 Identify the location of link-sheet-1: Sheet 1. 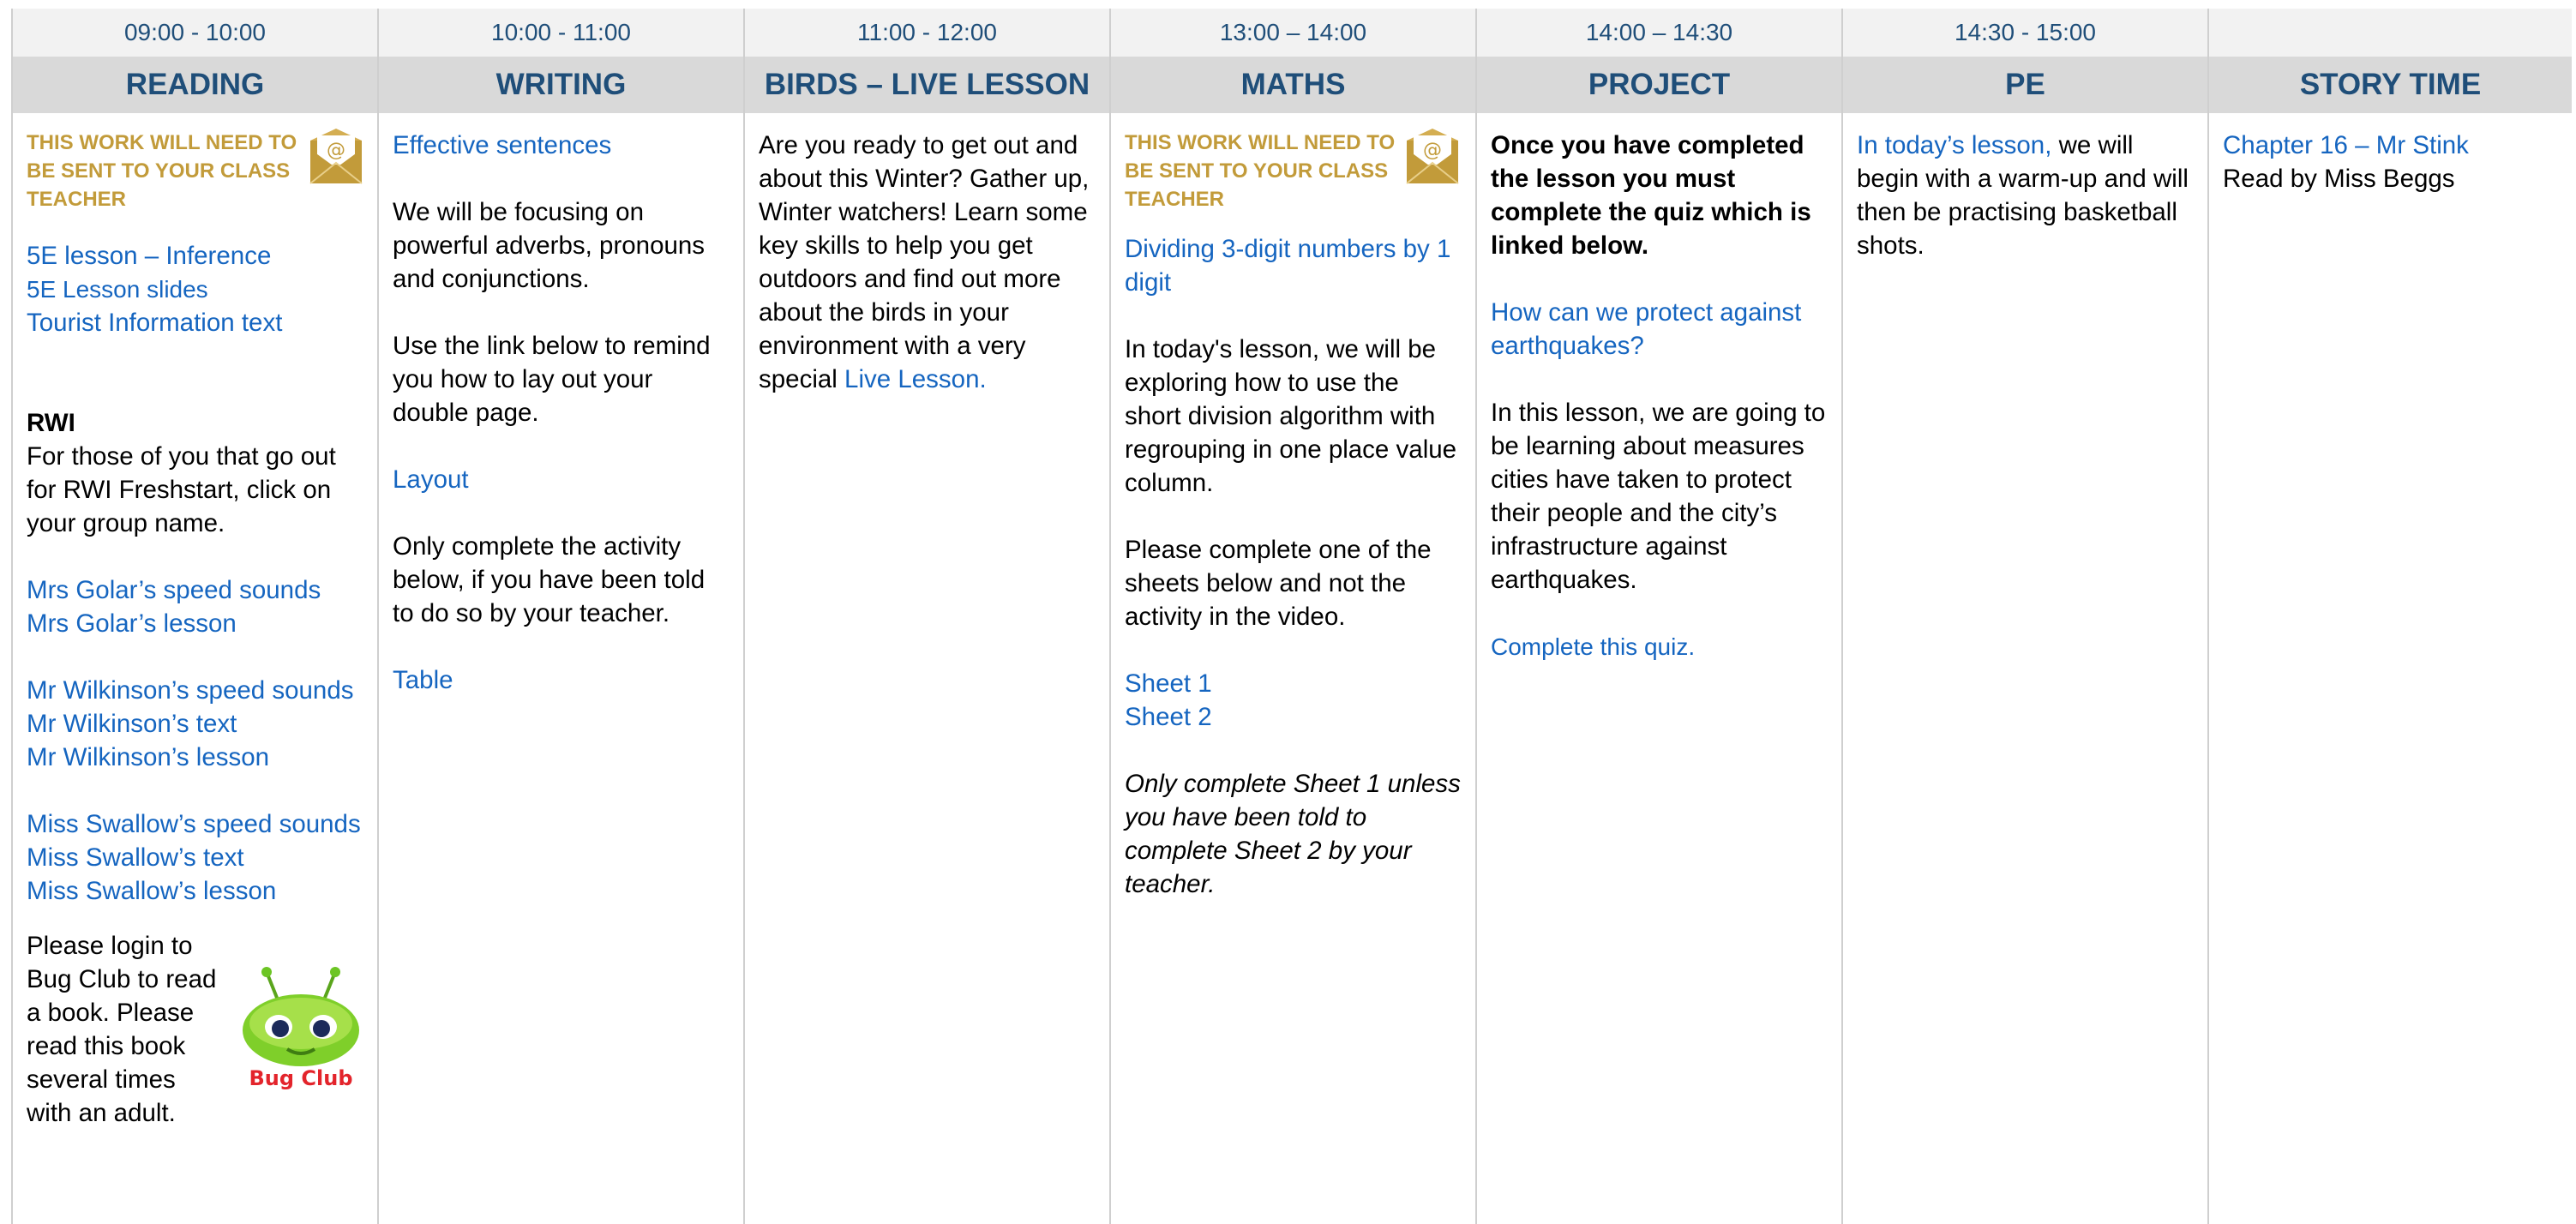
(1294, 683).